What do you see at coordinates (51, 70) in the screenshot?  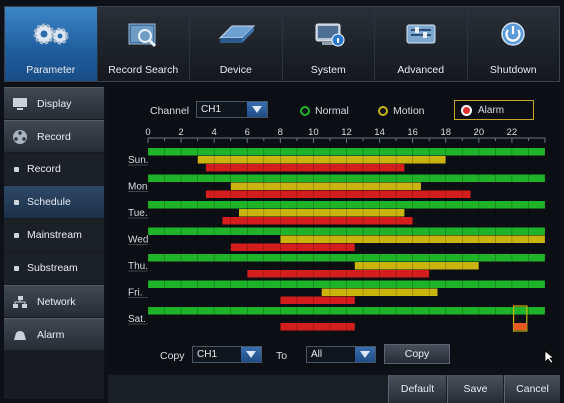 I see `nav-label: Parameter` at bounding box center [51, 70].